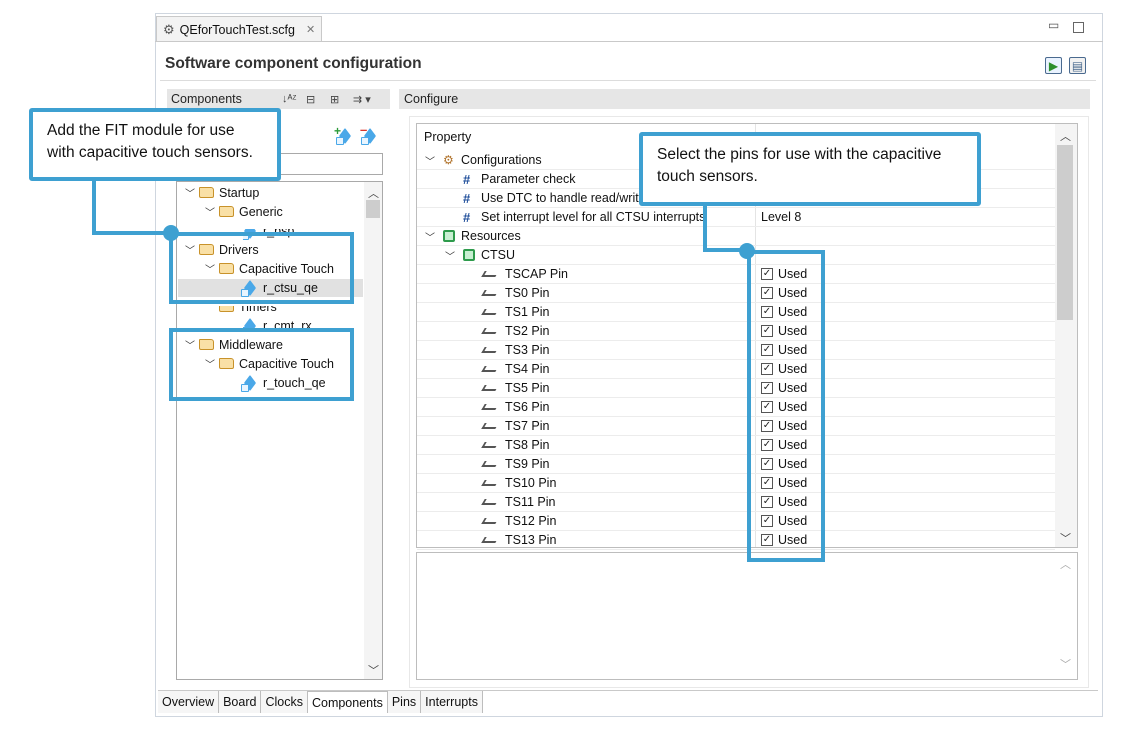  I want to click on pin-row: TS7 Pin ✓ Used, so click(736, 426).